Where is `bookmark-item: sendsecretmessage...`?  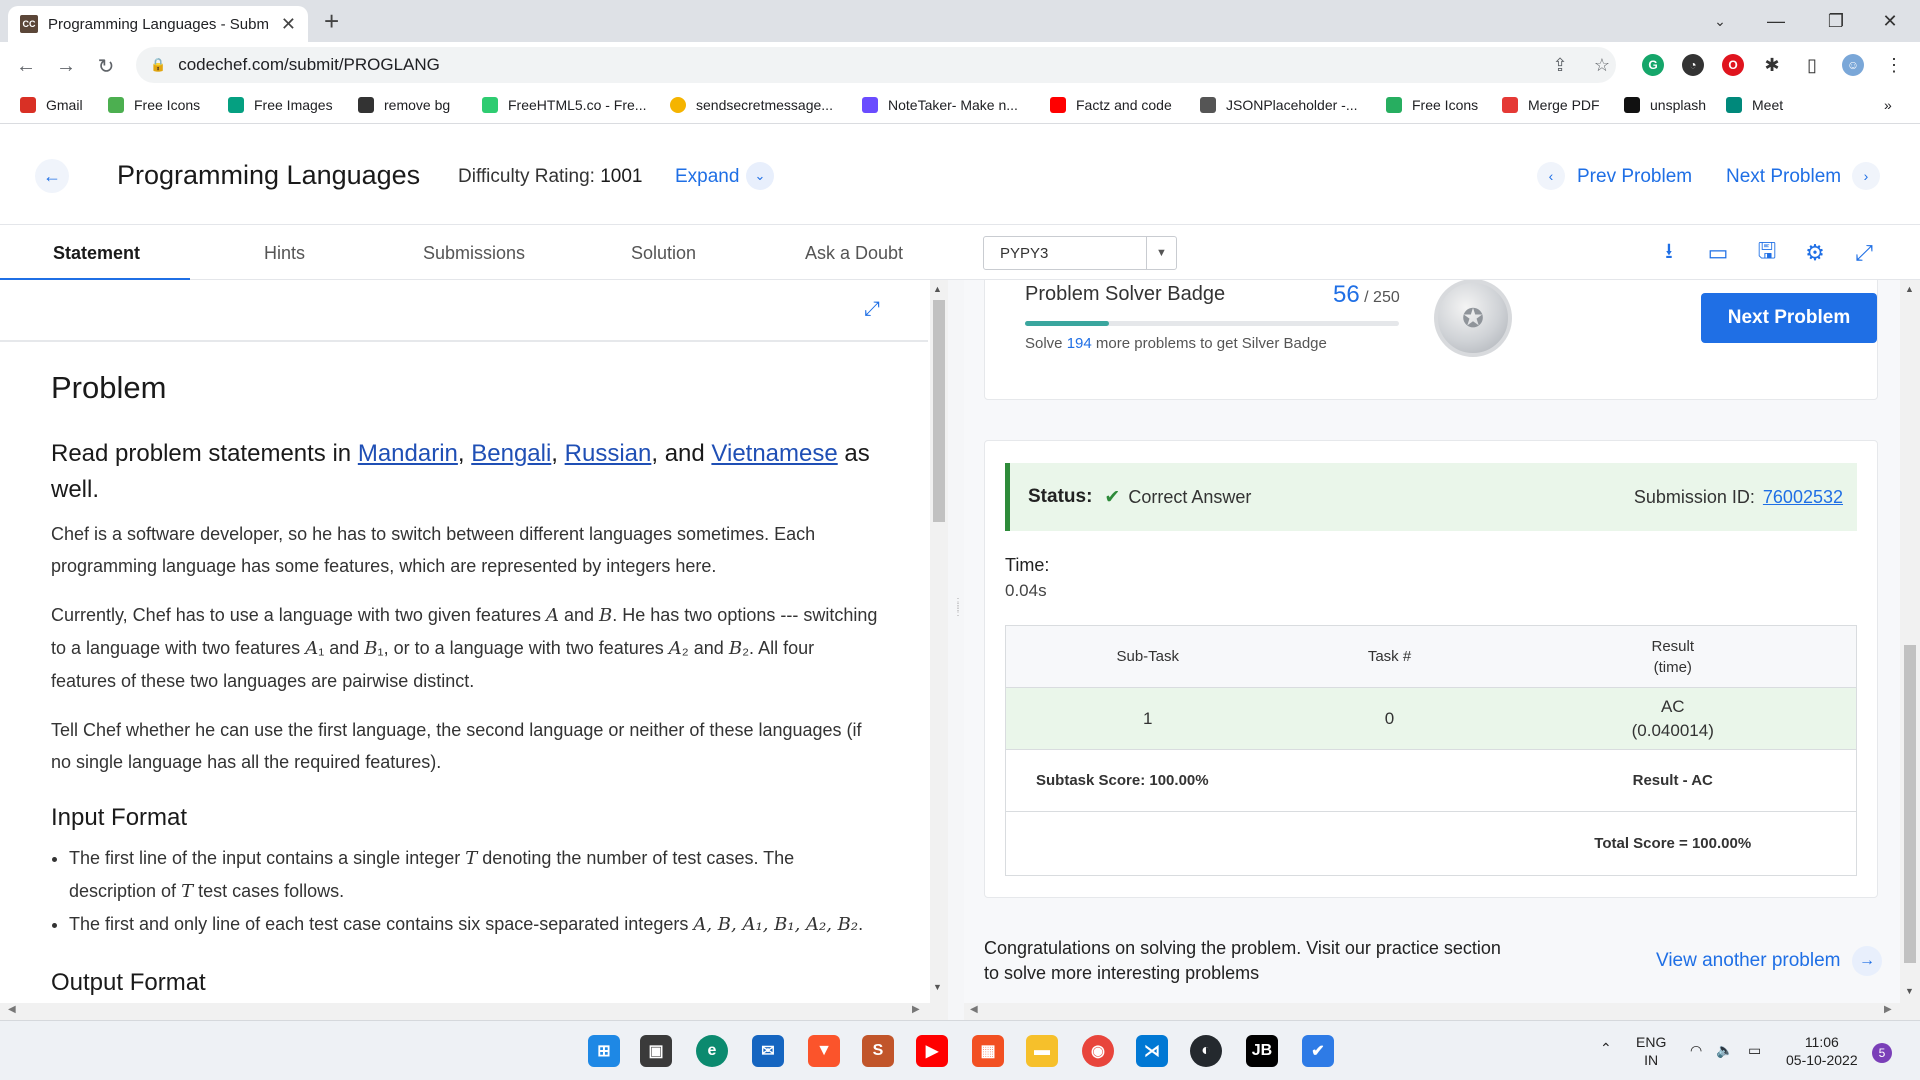
bookmark-item: sendsecretmessage... is located at coordinates (751, 105).